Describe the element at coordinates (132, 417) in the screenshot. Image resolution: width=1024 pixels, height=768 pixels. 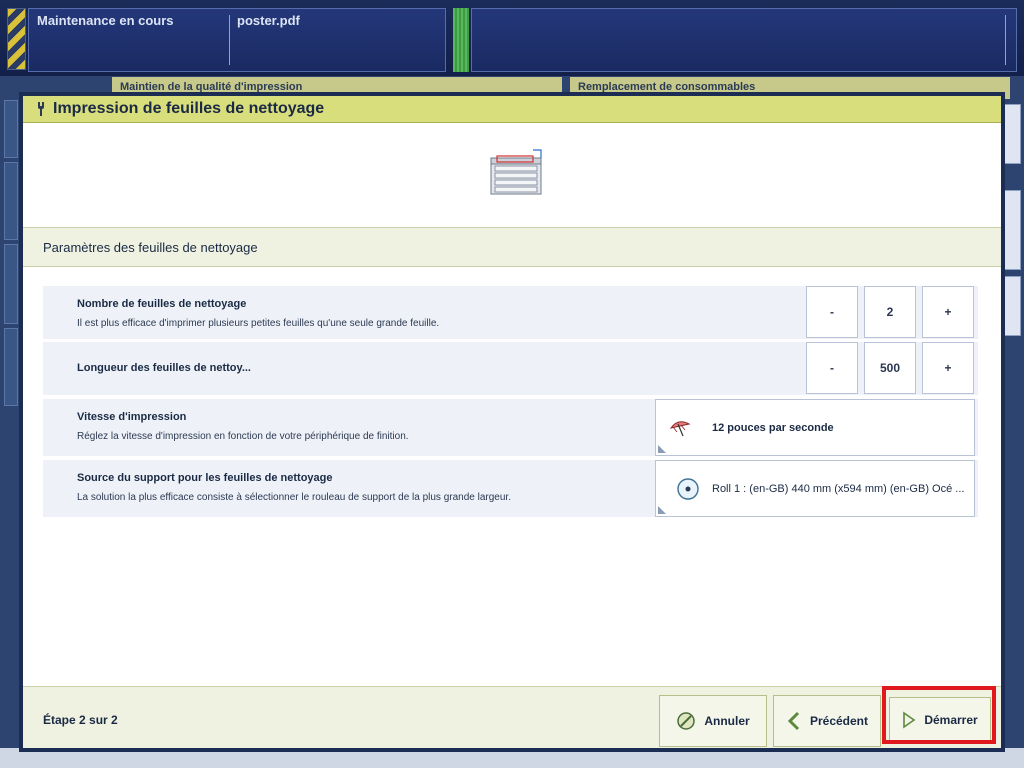
I see `setting-label: Vitesse d'impression` at that location.